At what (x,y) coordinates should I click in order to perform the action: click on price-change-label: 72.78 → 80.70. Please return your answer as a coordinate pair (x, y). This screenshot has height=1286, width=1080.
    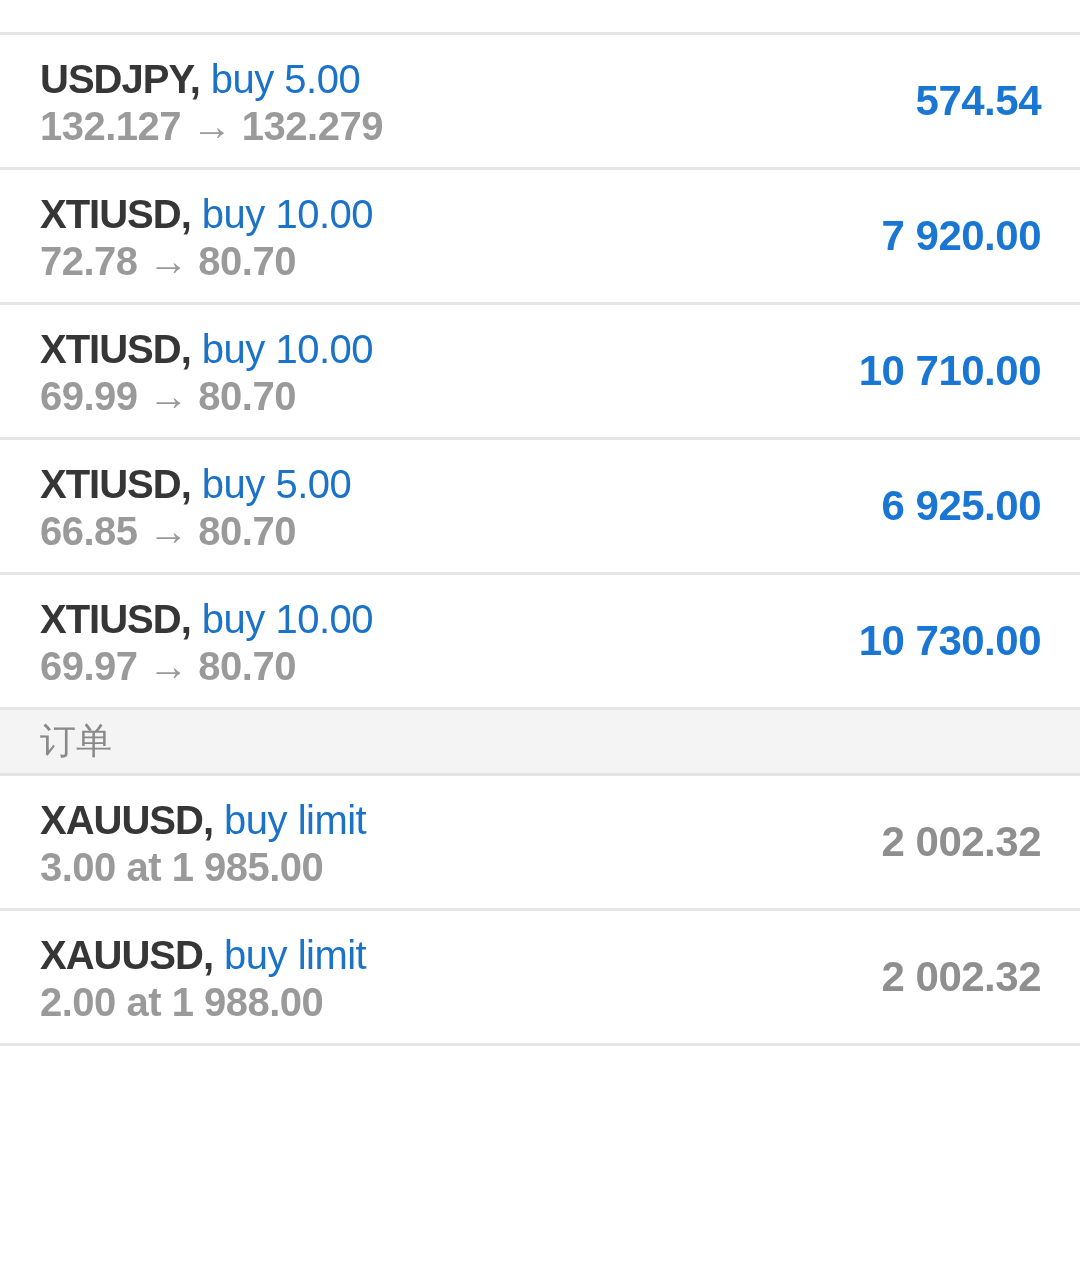
    Looking at the image, I should click on (168, 261).